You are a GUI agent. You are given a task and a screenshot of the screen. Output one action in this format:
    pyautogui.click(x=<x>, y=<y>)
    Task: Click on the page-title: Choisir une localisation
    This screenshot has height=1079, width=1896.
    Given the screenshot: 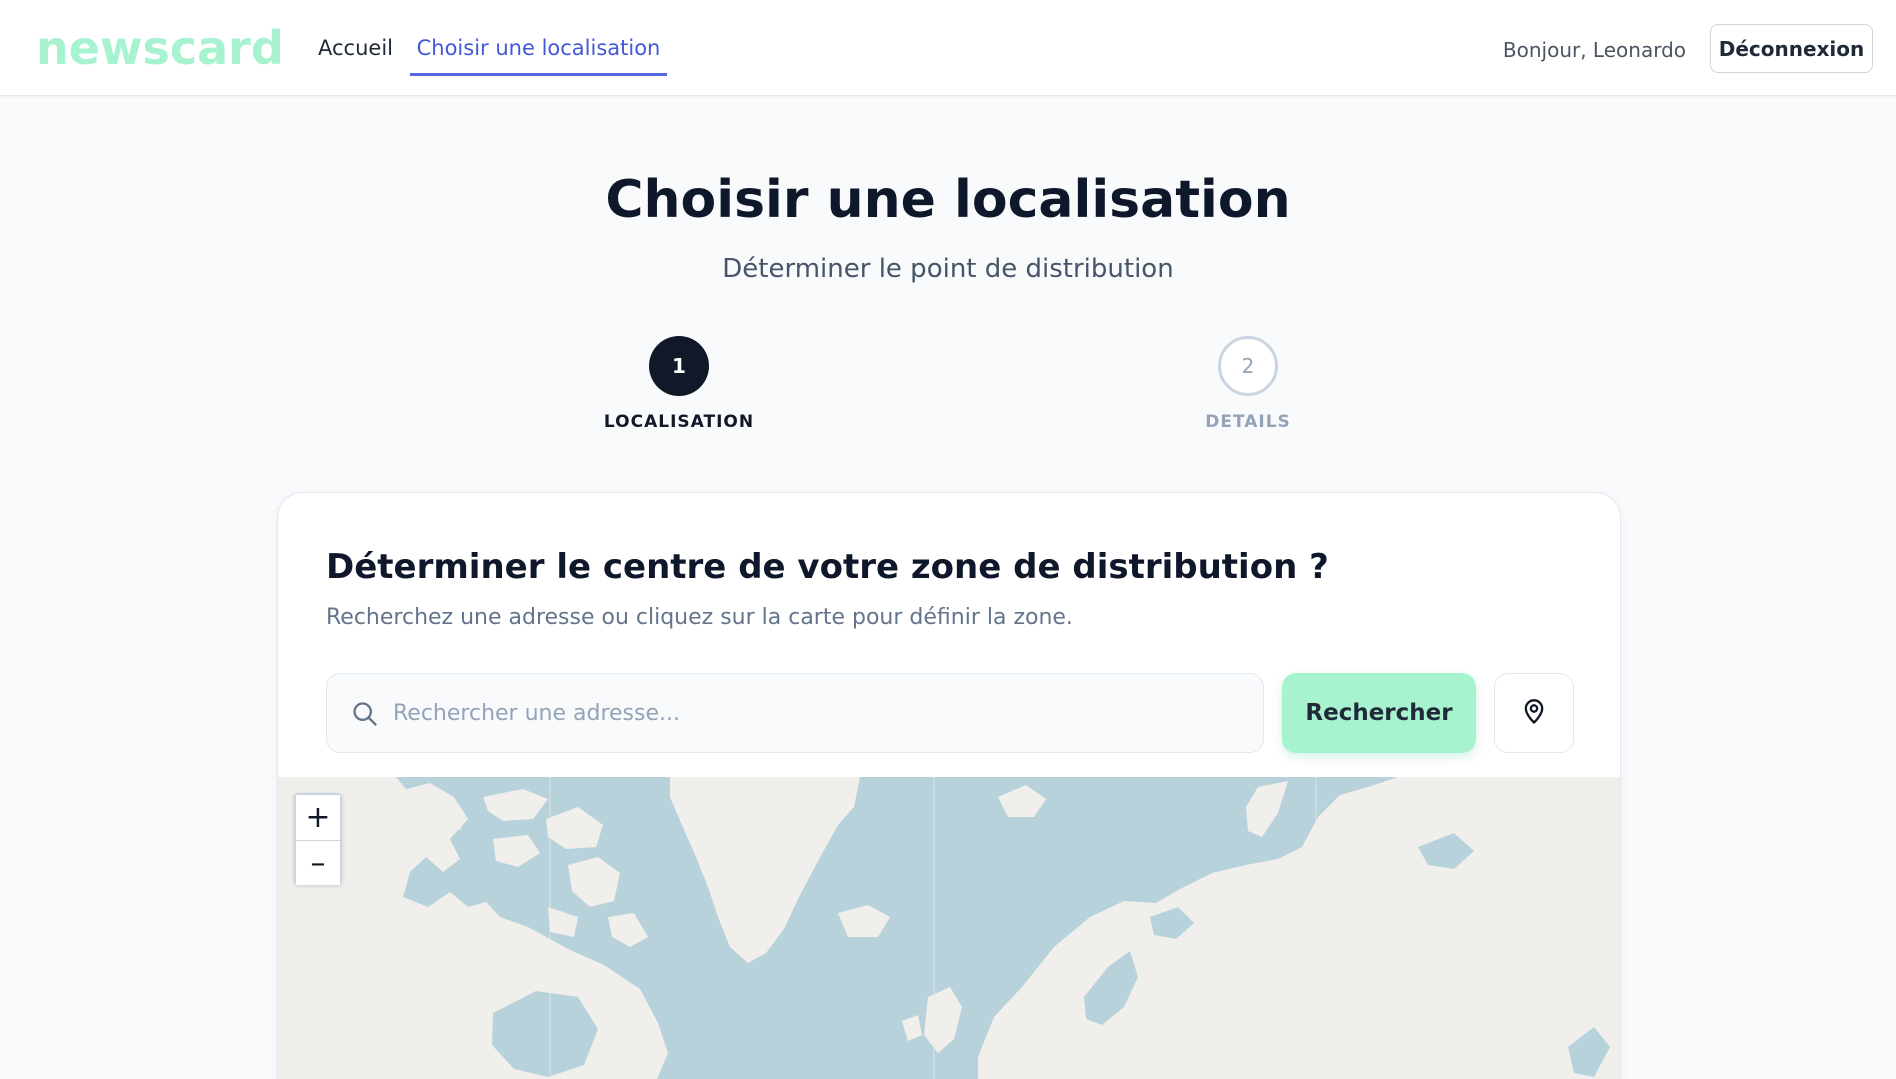 What is the action you would take?
    pyautogui.click(x=948, y=200)
    